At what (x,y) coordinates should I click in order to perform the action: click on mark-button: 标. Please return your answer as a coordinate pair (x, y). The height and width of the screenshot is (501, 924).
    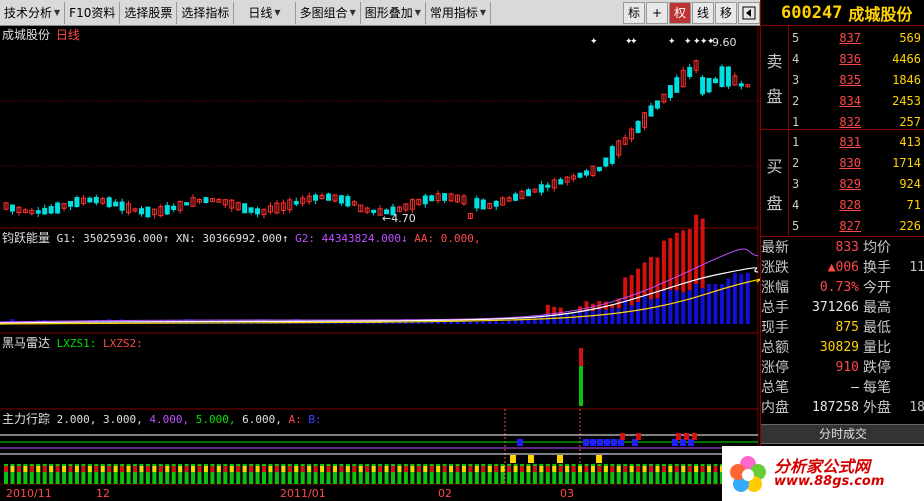
    Looking at the image, I should click on (634, 12).